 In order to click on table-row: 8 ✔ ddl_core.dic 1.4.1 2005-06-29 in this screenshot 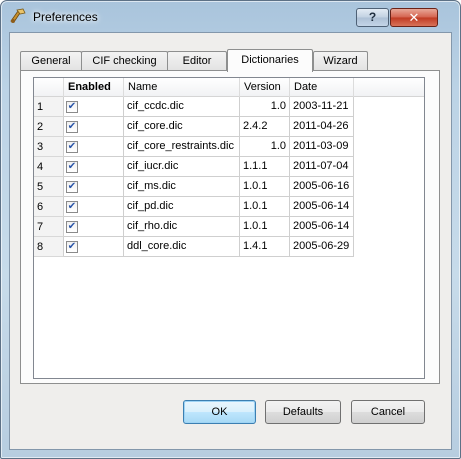, I will do `click(229, 247)`.